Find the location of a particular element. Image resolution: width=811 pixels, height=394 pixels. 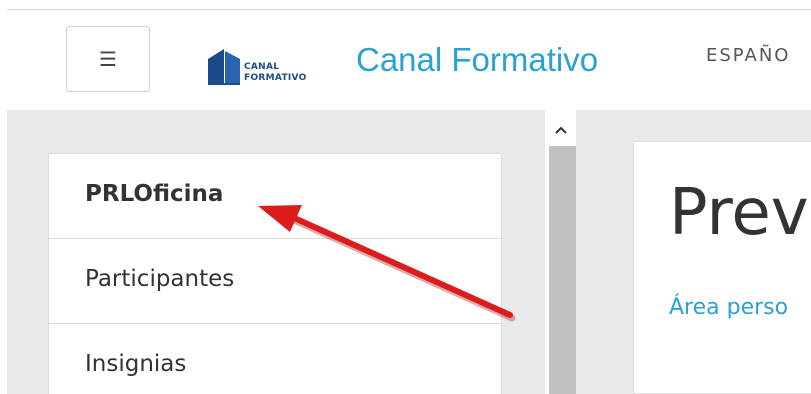

sidebar-item-label: Insignias is located at coordinates (136, 364).